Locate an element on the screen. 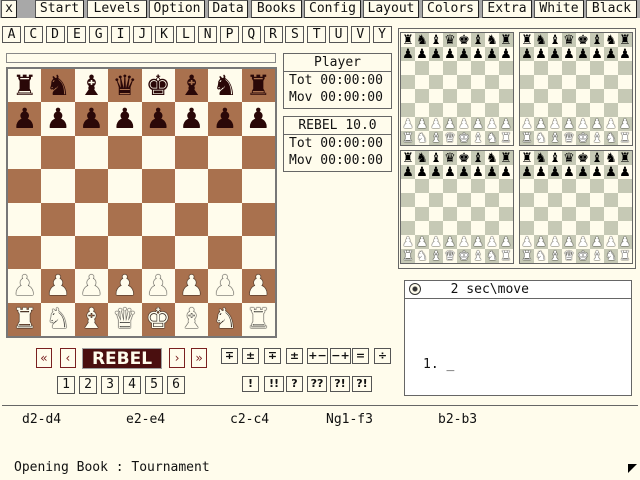  letter-button-r: R is located at coordinates (273, 34).